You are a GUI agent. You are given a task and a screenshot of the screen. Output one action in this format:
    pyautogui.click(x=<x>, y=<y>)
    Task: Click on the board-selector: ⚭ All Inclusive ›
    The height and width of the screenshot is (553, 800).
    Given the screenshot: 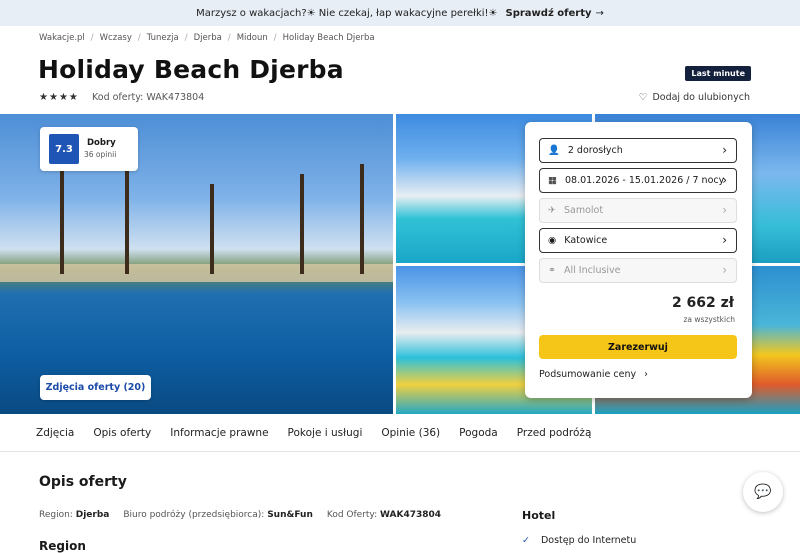 What is the action you would take?
    pyautogui.click(x=638, y=270)
    